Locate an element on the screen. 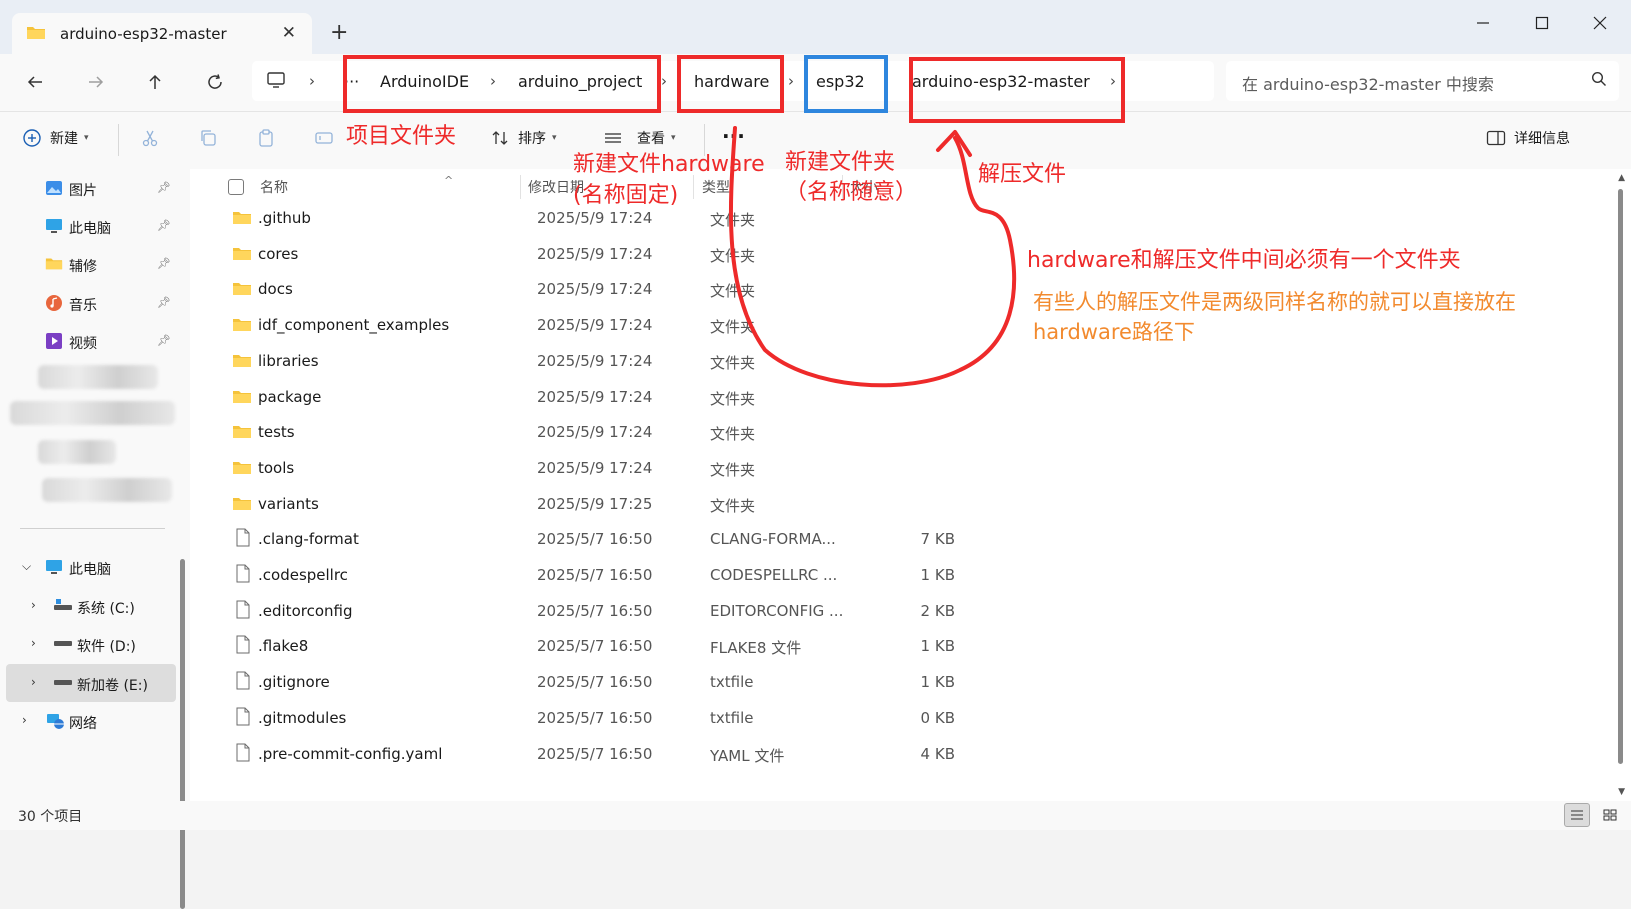 Image resolution: width=1631 pixels, height=909 pixels. nav-item-videos: 视频 📌︎ is located at coordinates (89, 341).